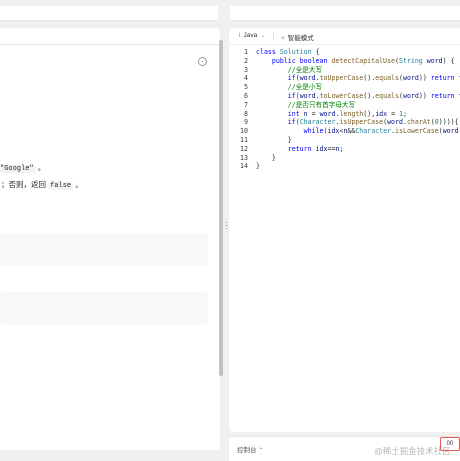  I want to click on left-header-bar, so click(109, 13).